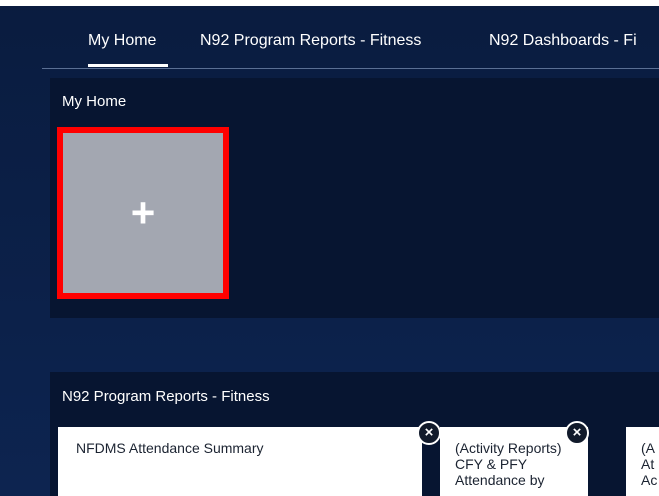 The image size is (659, 496). Describe the element at coordinates (166, 396) in the screenshot. I see `section-title-program-reports: N92 Program Reports - Fitness` at that location.